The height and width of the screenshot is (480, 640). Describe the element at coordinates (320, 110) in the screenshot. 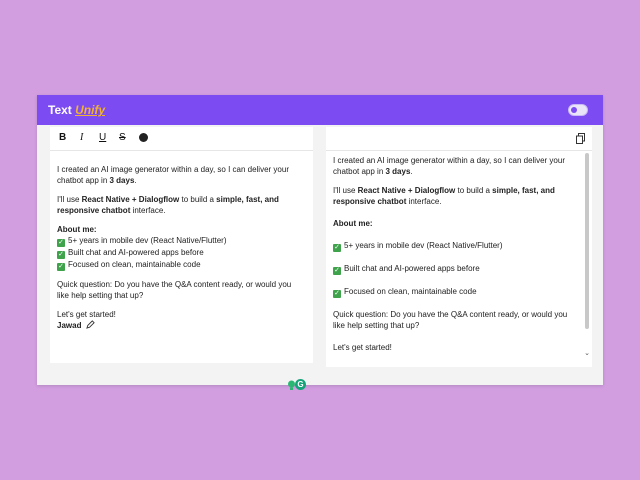

I see `app-header: Text Unify` at that location.